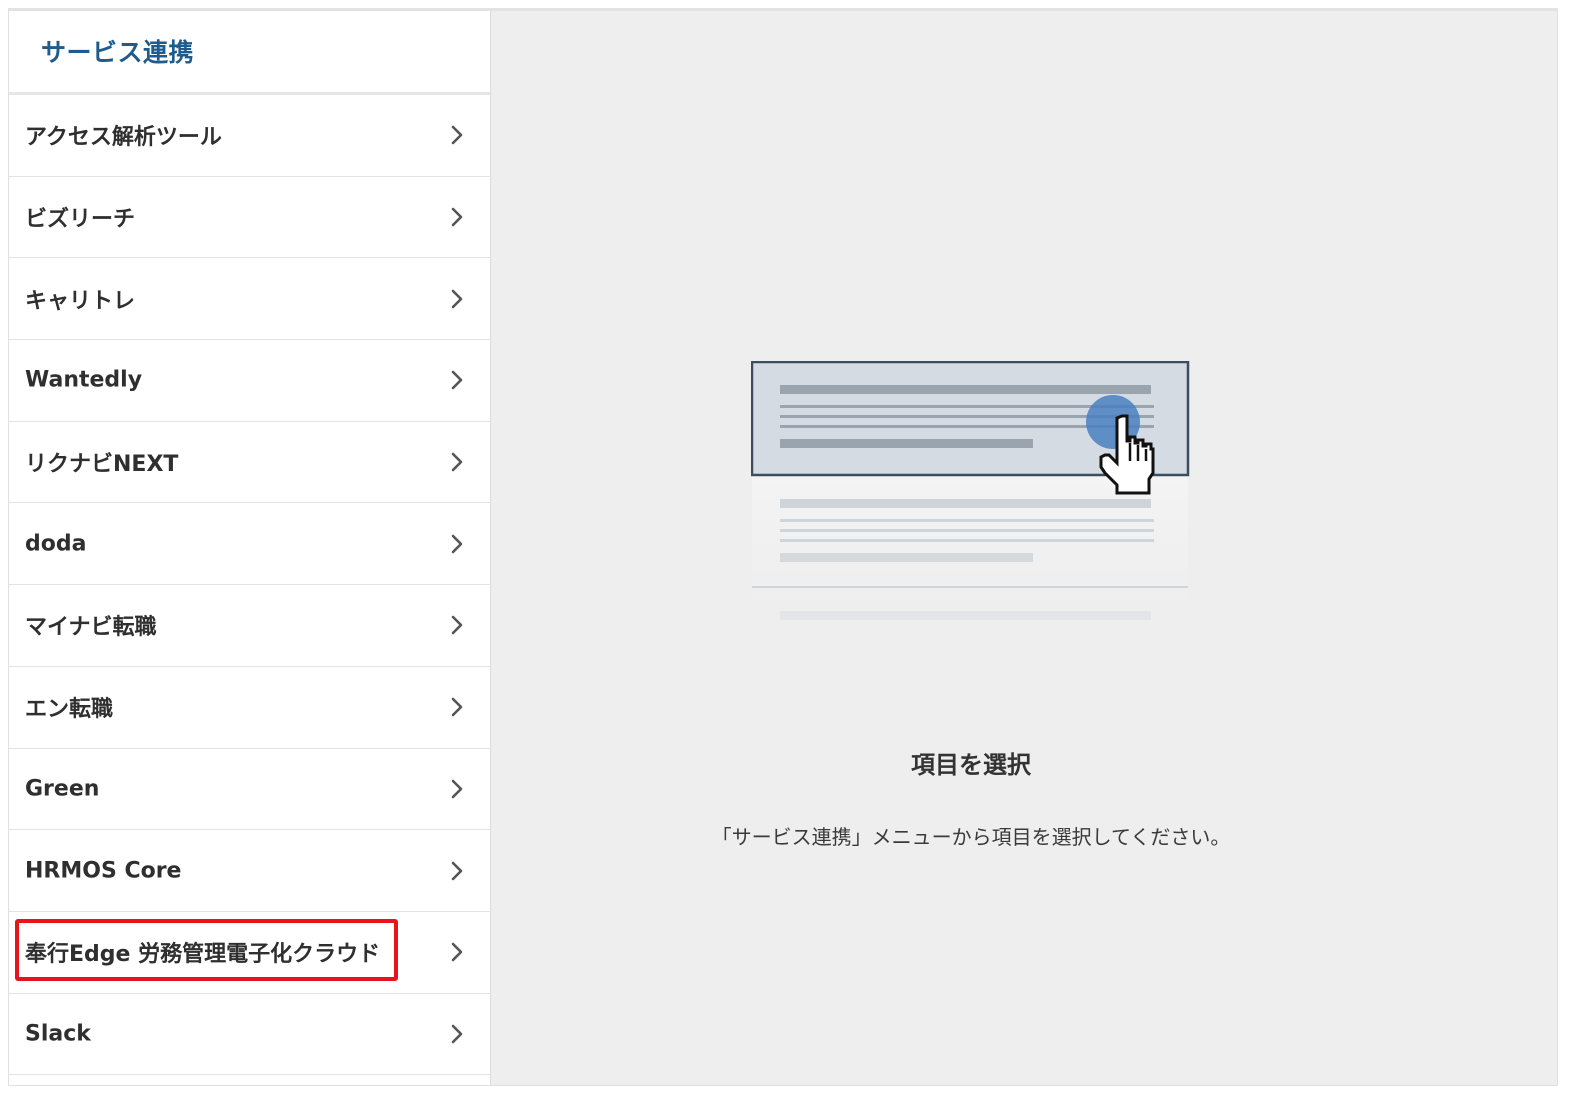  I want to click on sidebar-item-label: Slack, so click(58, 1034).